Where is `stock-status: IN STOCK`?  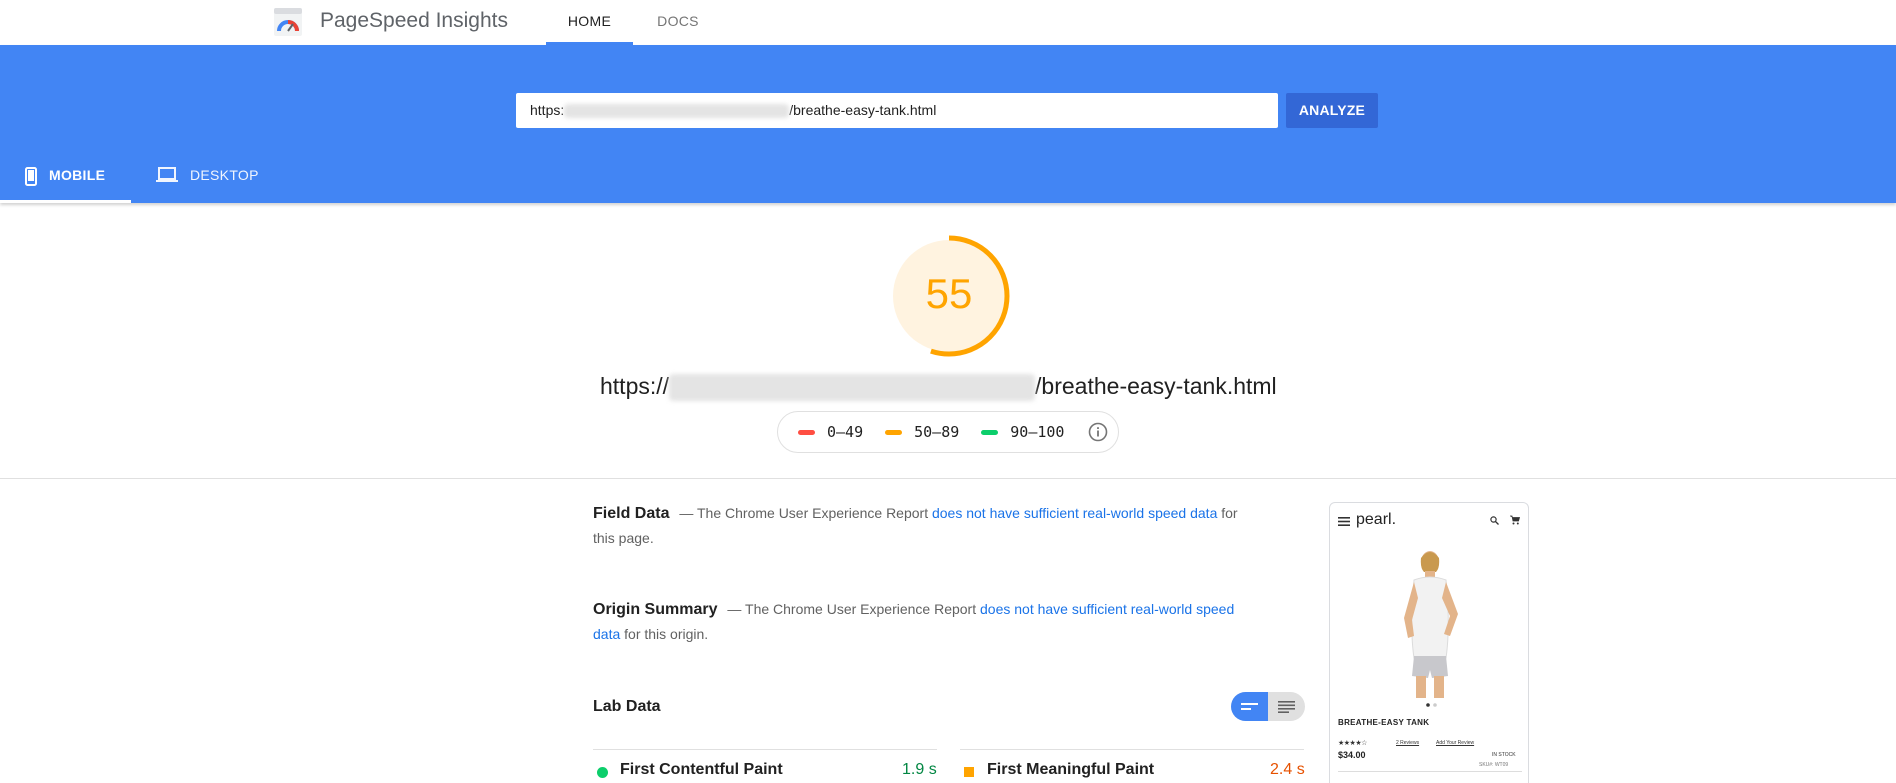 stock-status: IN STOCK is located at coordinates (1504, 755).